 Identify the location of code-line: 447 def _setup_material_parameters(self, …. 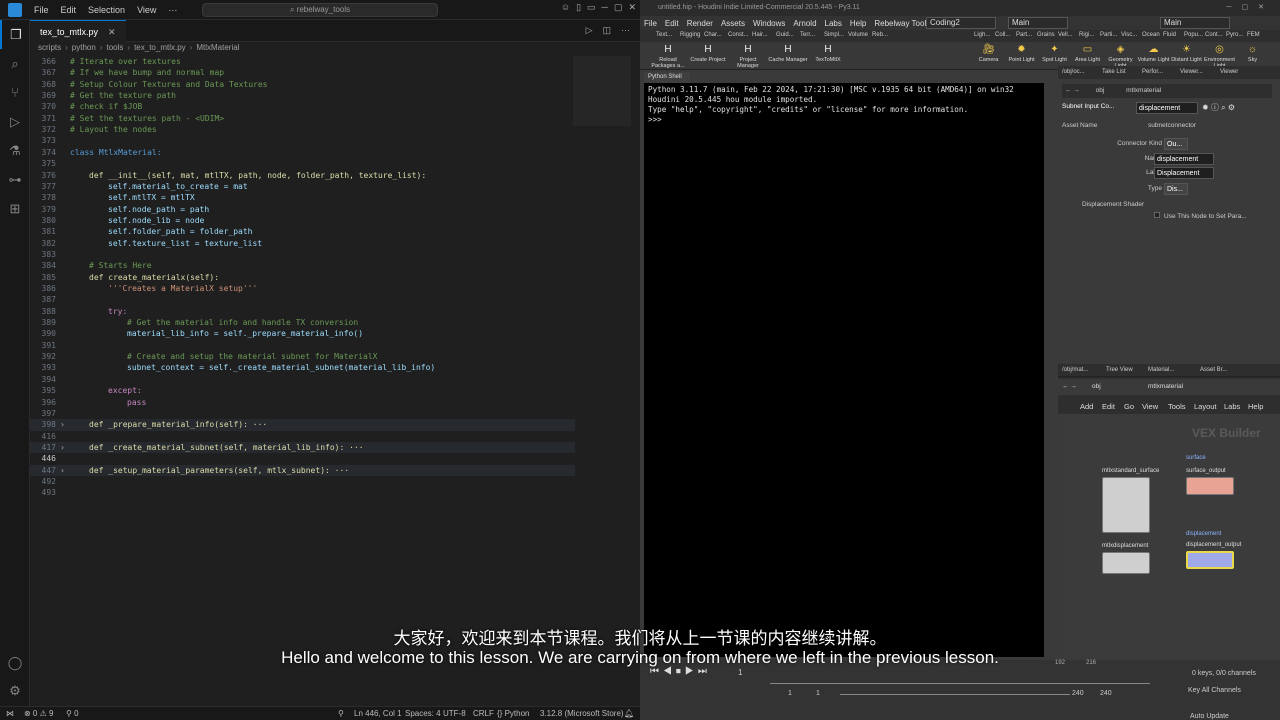
(302, 470).